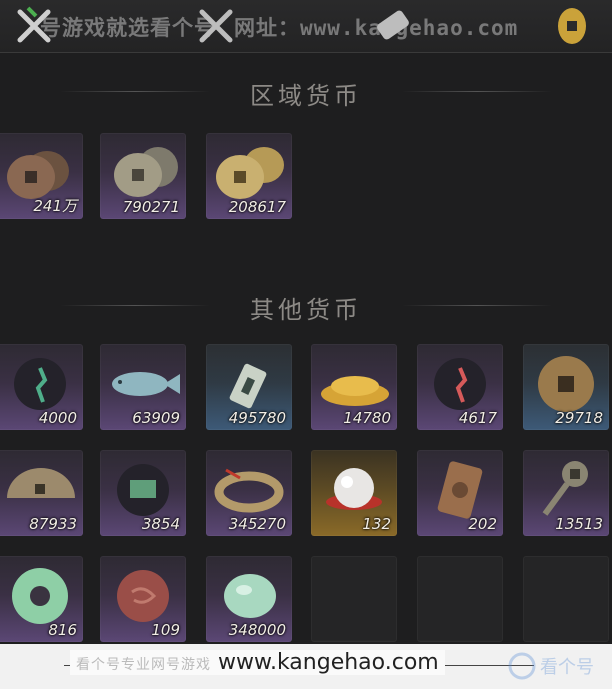 The height and width of the screenshot is (689, 612). Describe the element at coordinates (249, 176) in the screenshot. I see `currency-tile-regional-3: 208617` at that location.